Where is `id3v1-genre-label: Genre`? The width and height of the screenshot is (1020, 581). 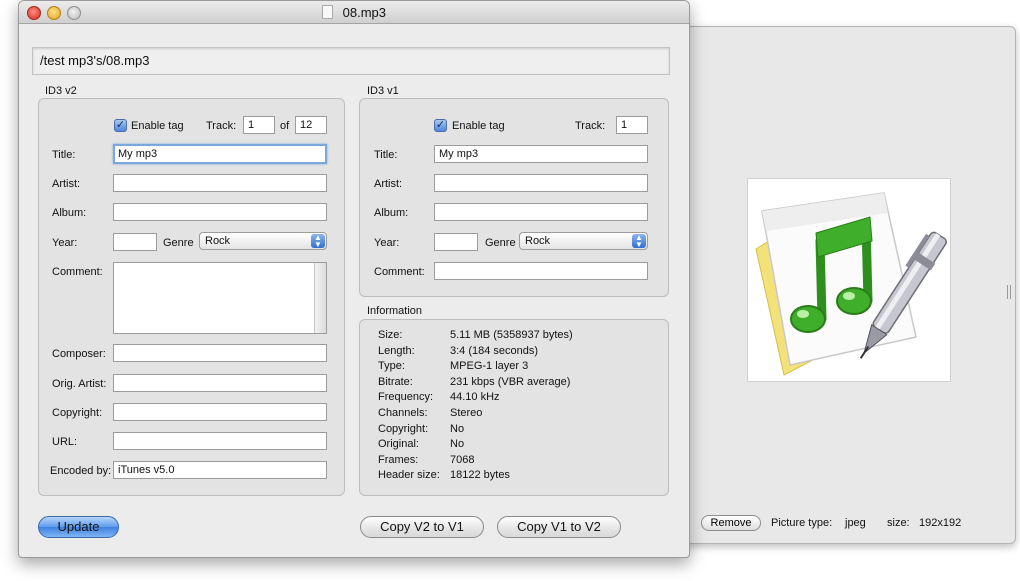 id3v1-genre-label: Genre is located at coordinates (500, 243).